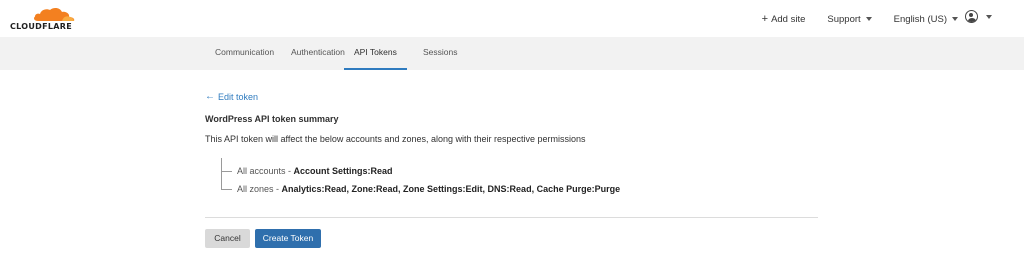  Describe the element at coordinates (41, 26) in the screenshot. I see `logo-wordmark: CLOUDFLARE` at that location.